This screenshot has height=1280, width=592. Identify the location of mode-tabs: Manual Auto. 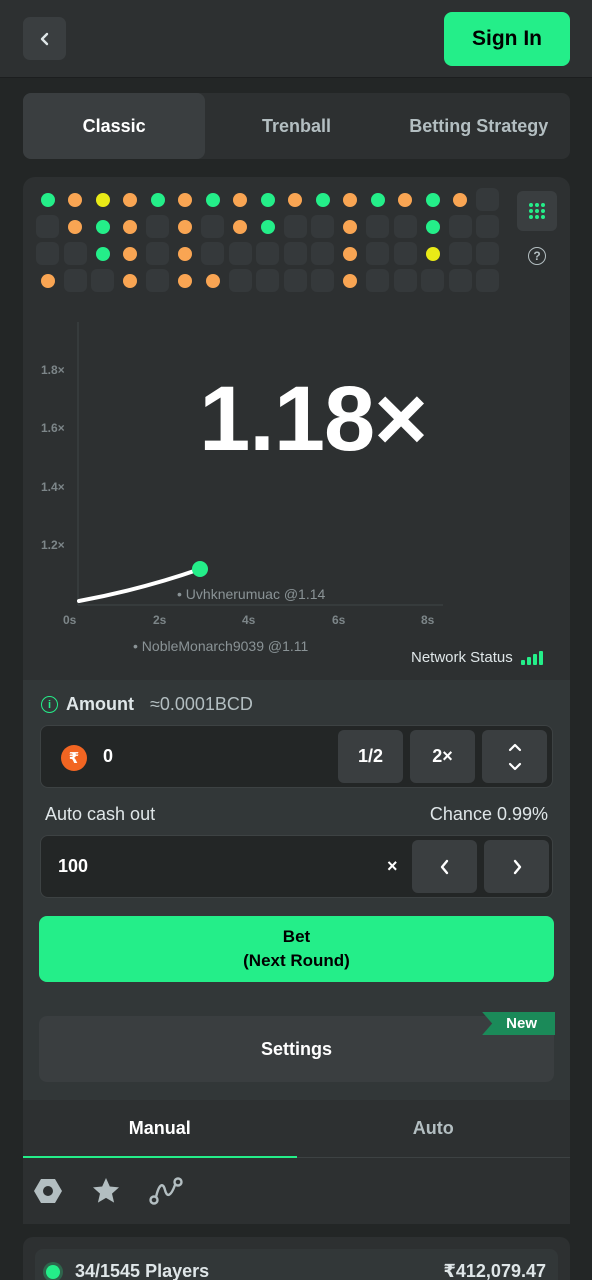
(296, 1129).